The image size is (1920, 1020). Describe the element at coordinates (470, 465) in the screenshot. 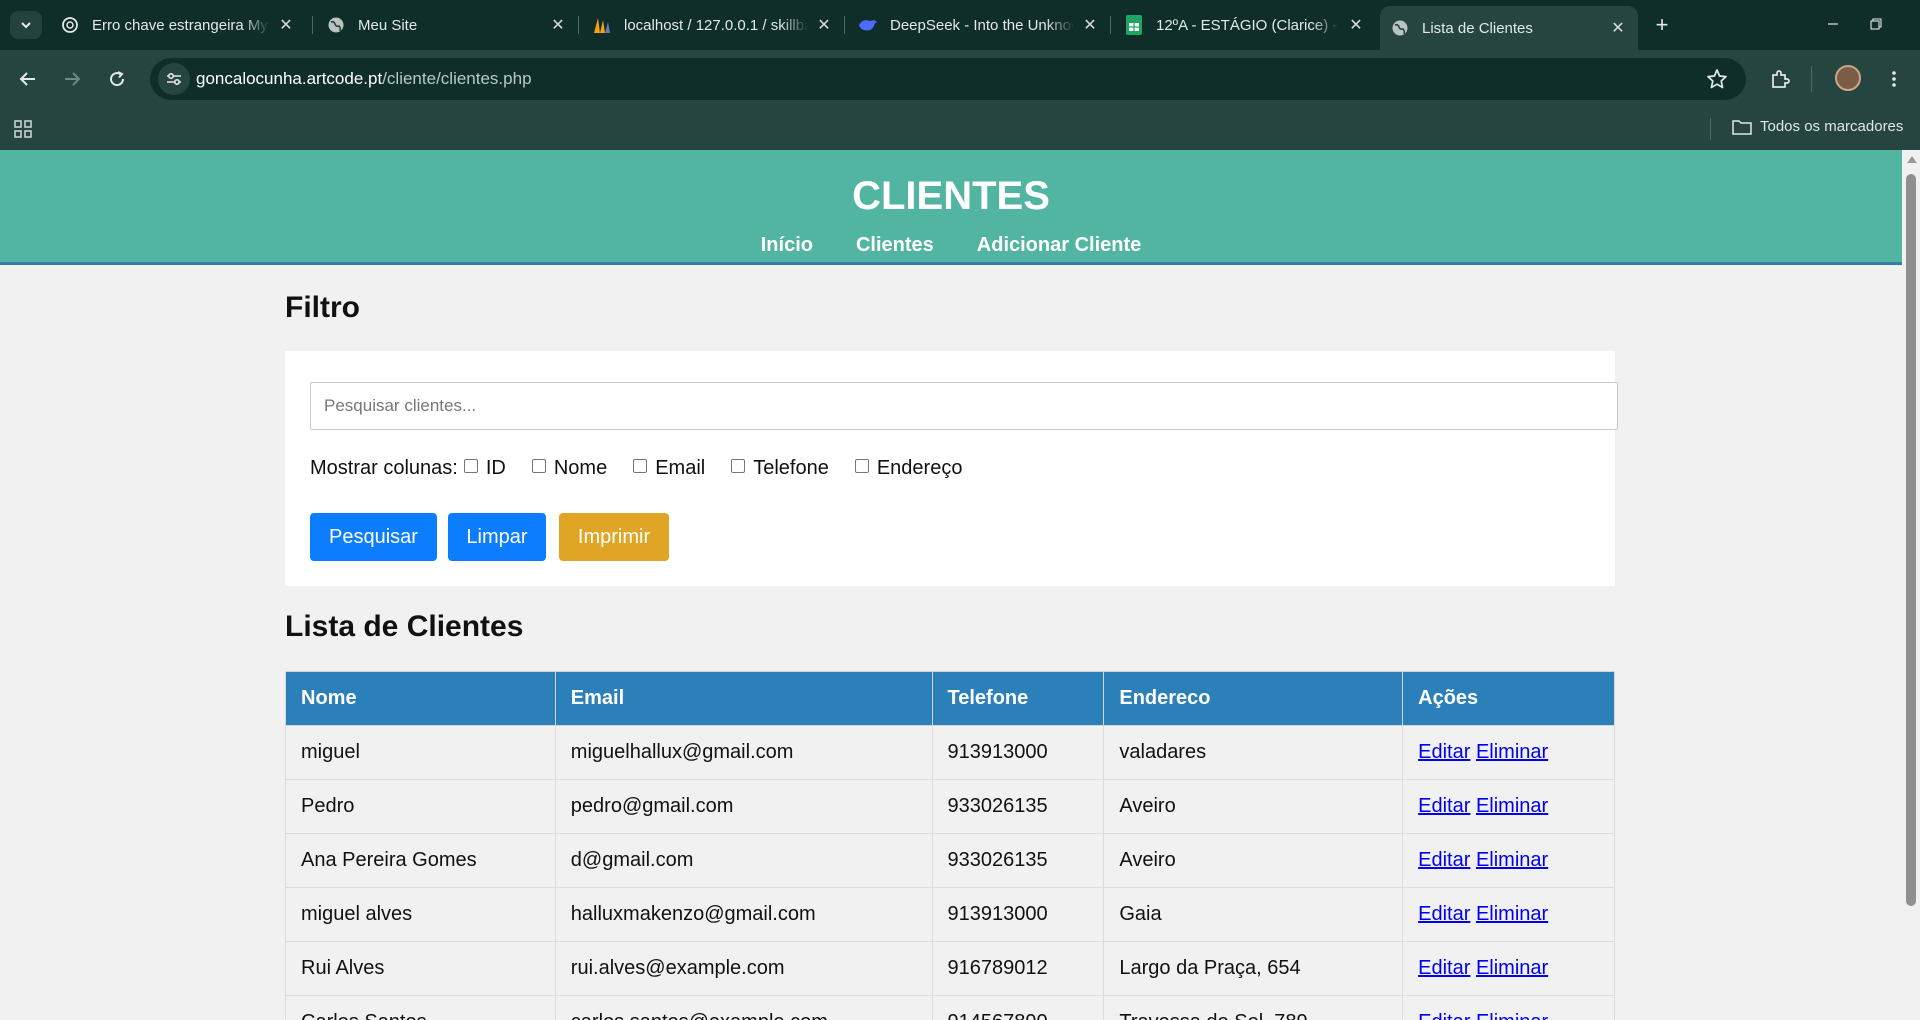

I see `checkbox-id` at that location.